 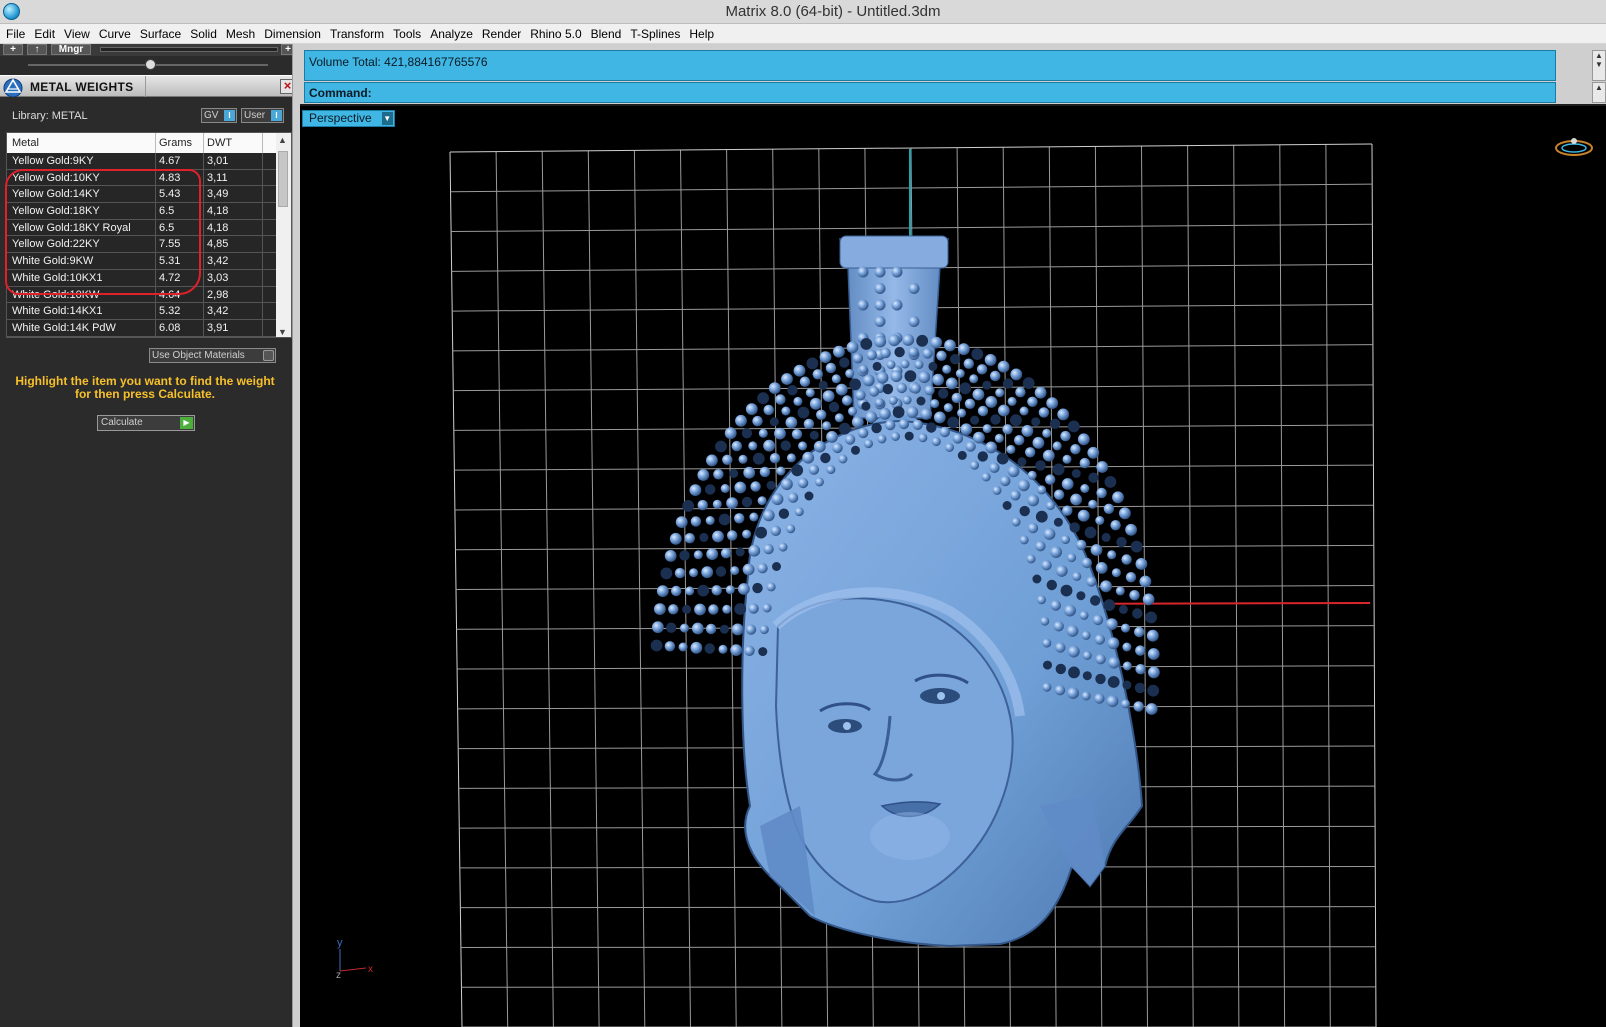 What do you see at coordinates (503, 34) in the screenshot?
I see `menu-render: Render` at bounding box center [503, 34].